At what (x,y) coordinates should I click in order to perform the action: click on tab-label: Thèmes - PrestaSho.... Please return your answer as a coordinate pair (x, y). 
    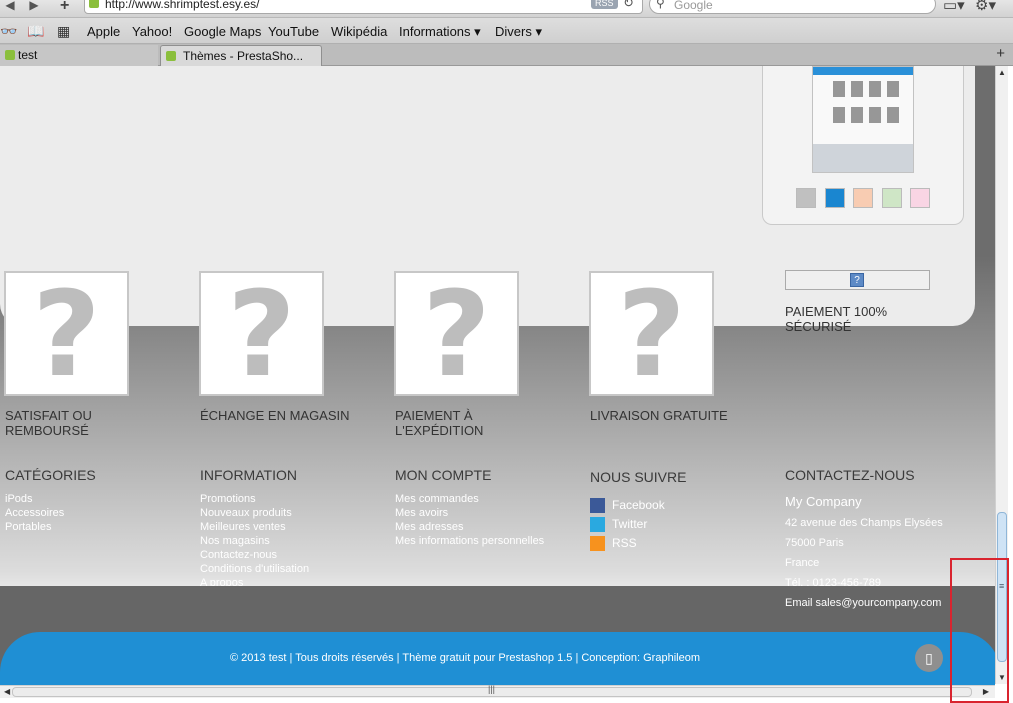
    Looking at the image, I should click on (243, 56).